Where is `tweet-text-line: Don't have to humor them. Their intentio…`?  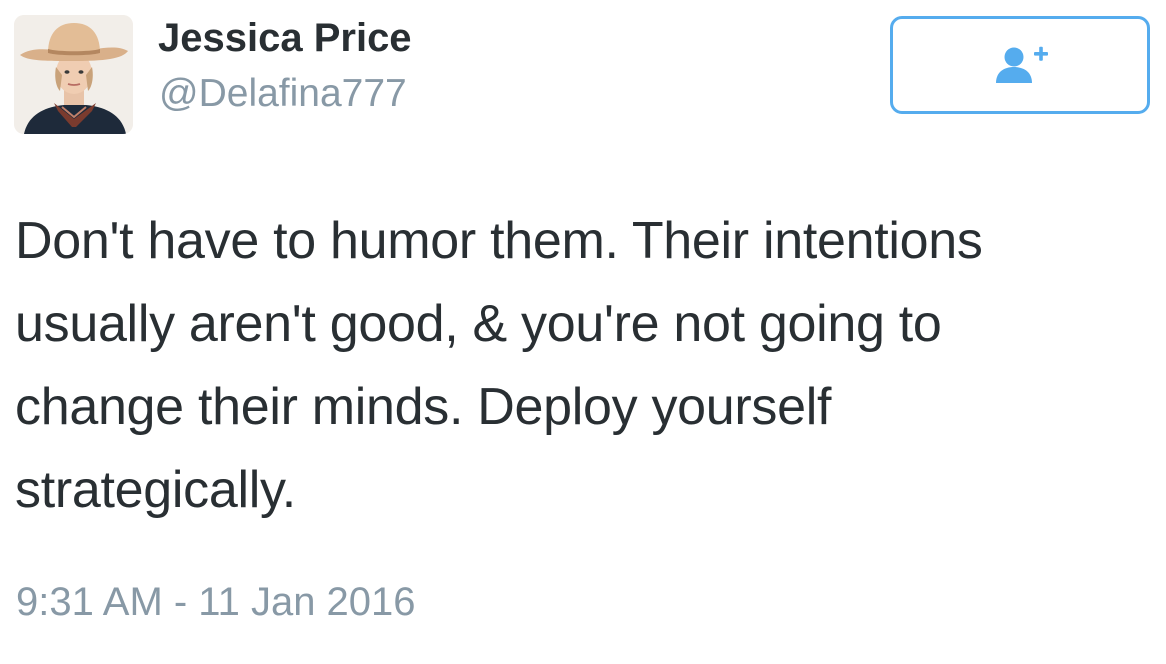 tweet-text-line: Don't have to humor them. Their intentio… is located at coordinates (499, 241).